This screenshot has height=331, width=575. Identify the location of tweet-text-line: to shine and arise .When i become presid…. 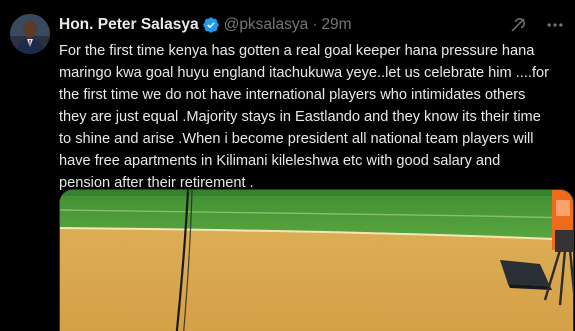
(296, 139).